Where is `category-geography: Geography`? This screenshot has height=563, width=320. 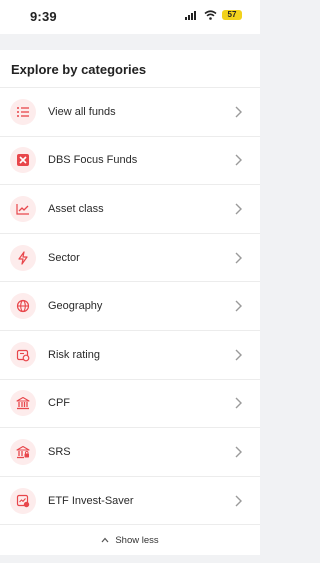
category-geography: Geography is located at coordinates (130, 305).